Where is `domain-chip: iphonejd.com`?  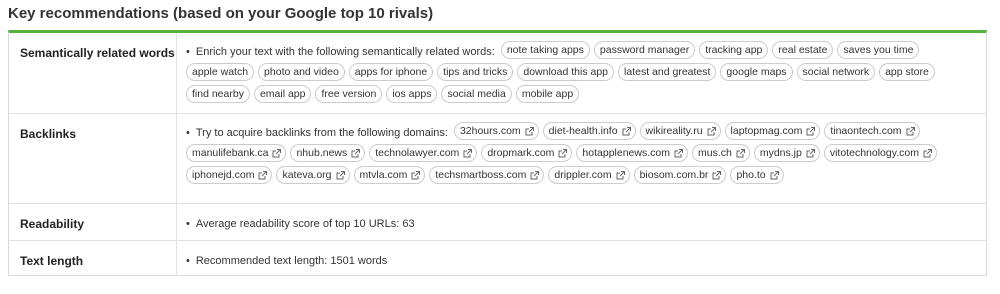 domain-chip: iphonejd.com is located at coordinates (229, 175).